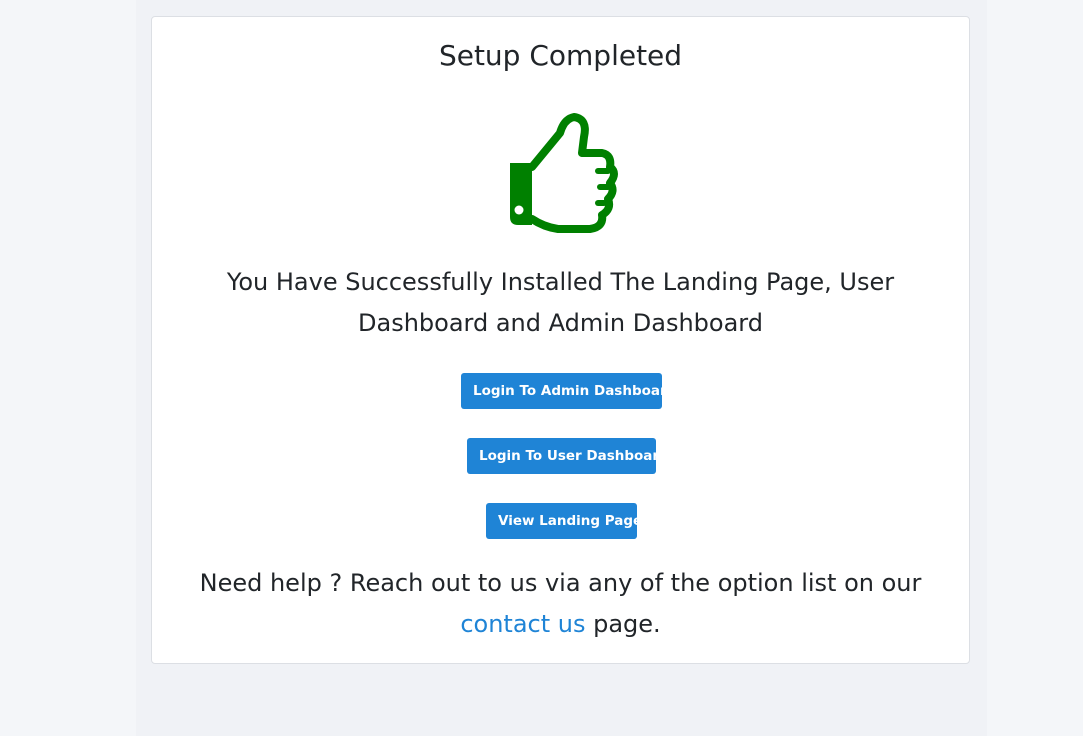 This screenshot has width=1083, height=736. What do you see at coordinates (627, 624) in the screenshot?
I see `help-text-after: page.` at bounding box center [627, 624].